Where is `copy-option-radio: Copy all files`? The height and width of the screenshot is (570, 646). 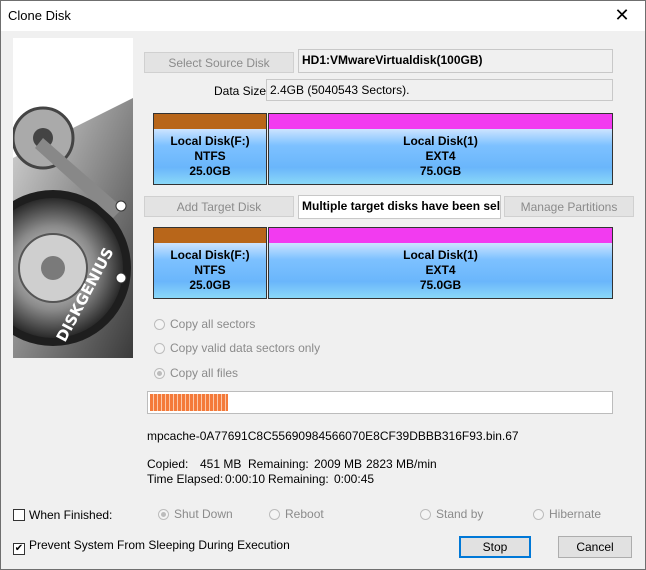
copy-option-radio: Copy all files is located at coordinates (196, 373).